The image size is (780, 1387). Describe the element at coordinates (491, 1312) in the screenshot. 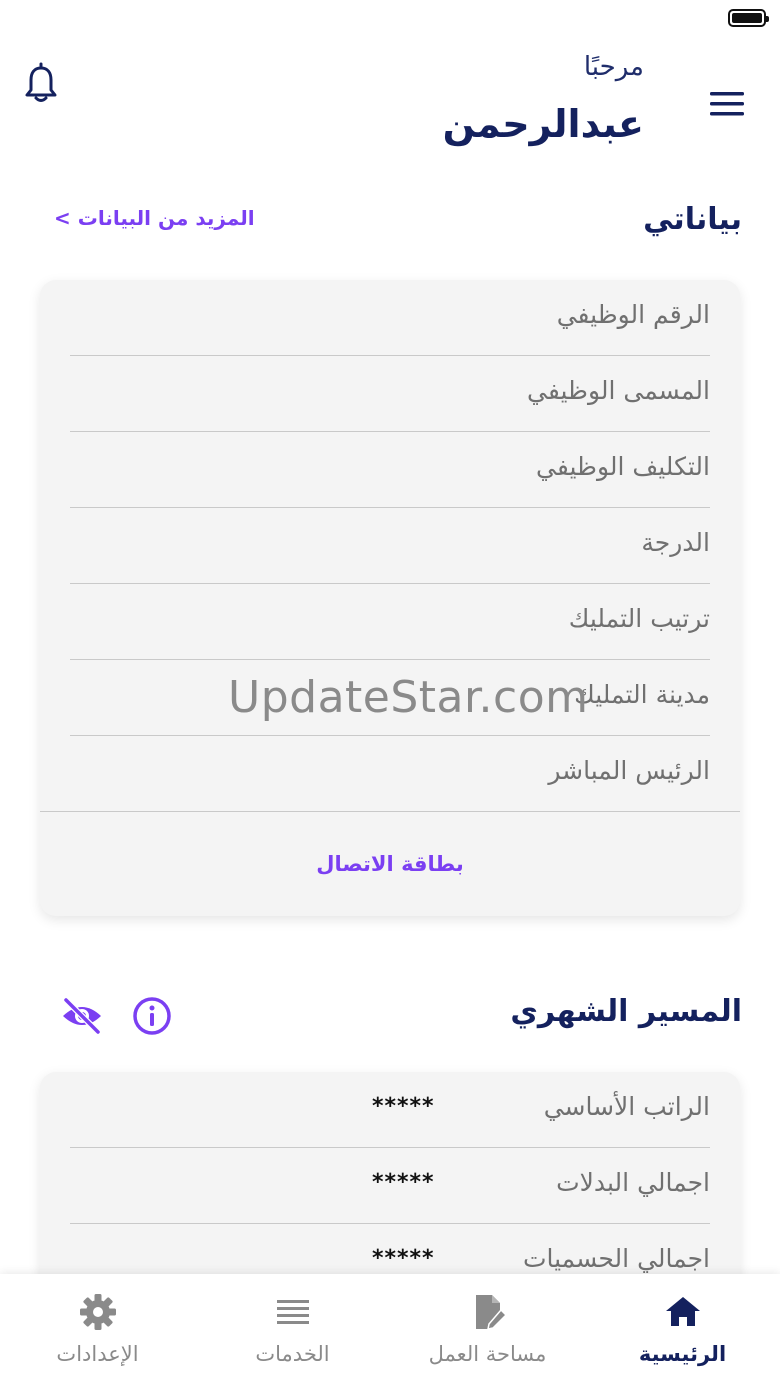

I see `edit-document-icon` at that location.